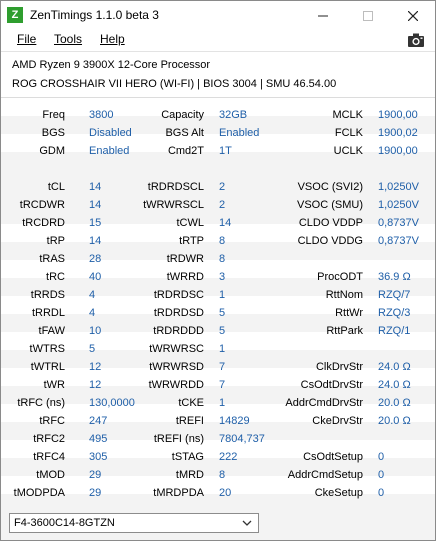 Image resolution: width=436 pixels, height=541 pixels. I want to click on timing-label: tCKE, so click(191, 403).